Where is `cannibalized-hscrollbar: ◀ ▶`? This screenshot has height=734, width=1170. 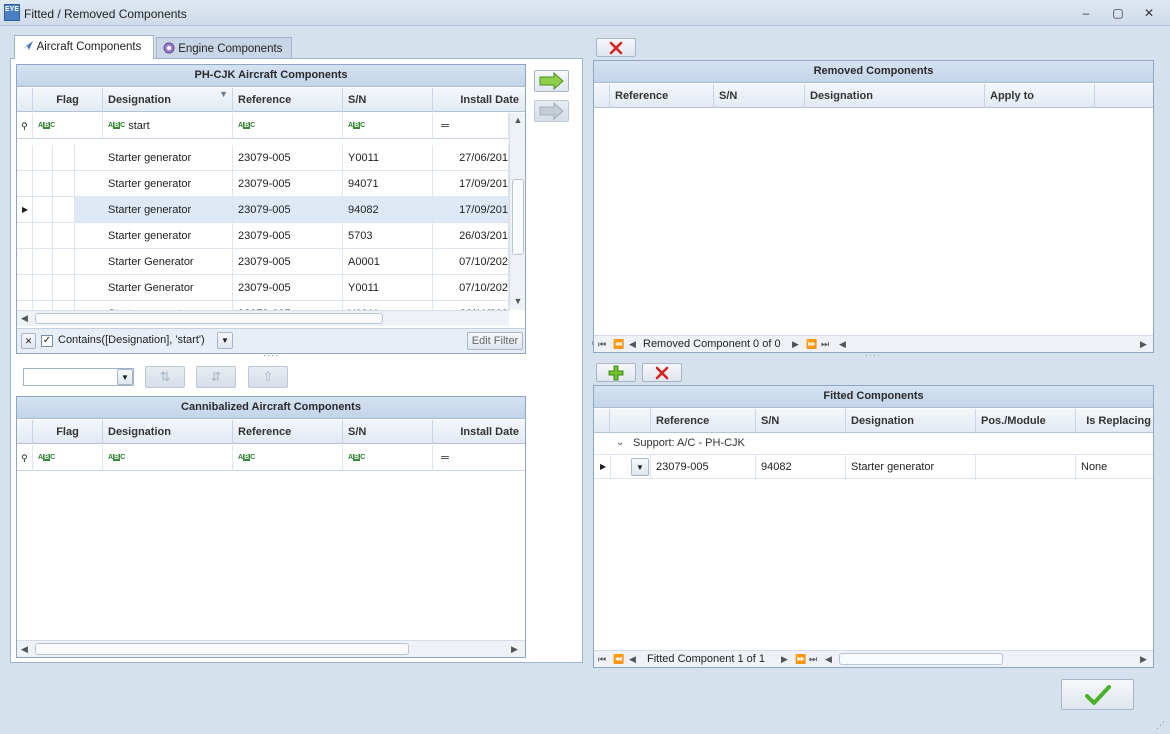
cannibalized-hscrollbar: ◀ ▶ is located at coordinates (271, 648).